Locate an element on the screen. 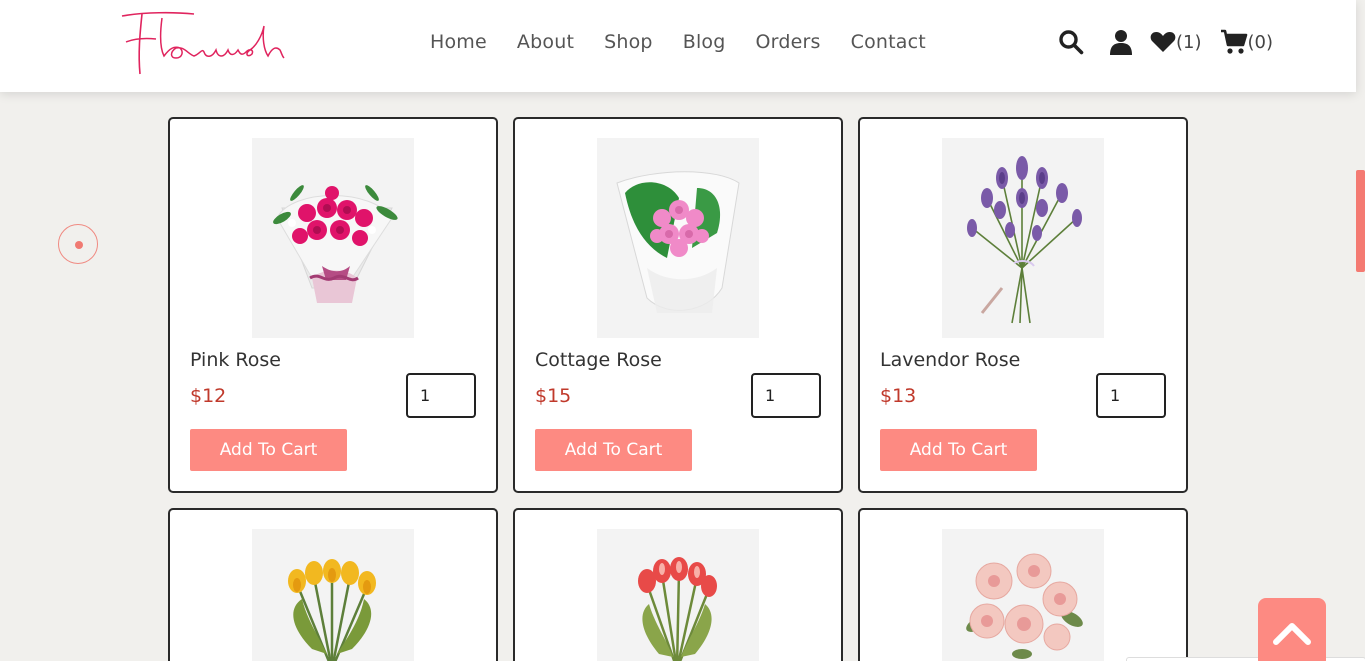 This screenshot has width=1365, height=661. nav-contact: Contact is located at coordinates (888, 42).